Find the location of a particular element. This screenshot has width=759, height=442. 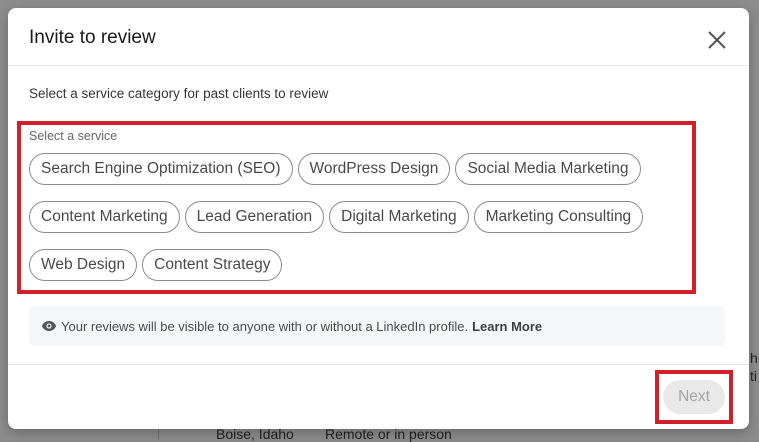

background-edge-text-2: ti is located at coordinates (753, 376).